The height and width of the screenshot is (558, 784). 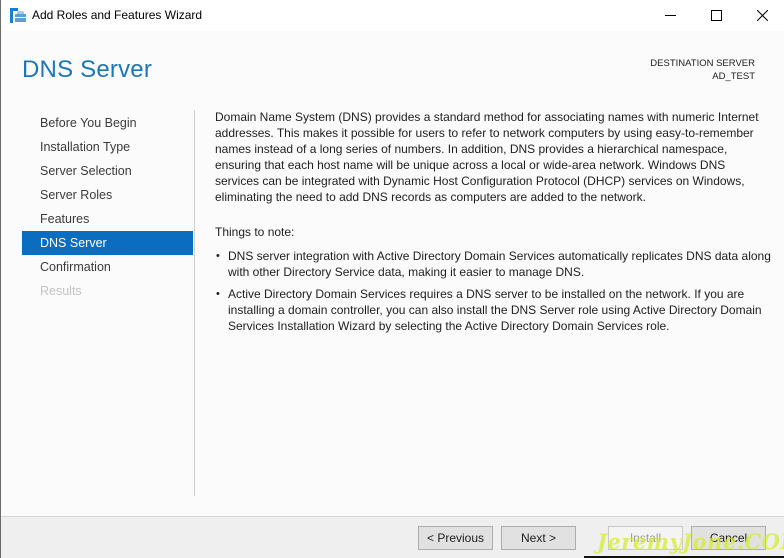 I want to click on minimize-icon, so click(x=670, y=15).